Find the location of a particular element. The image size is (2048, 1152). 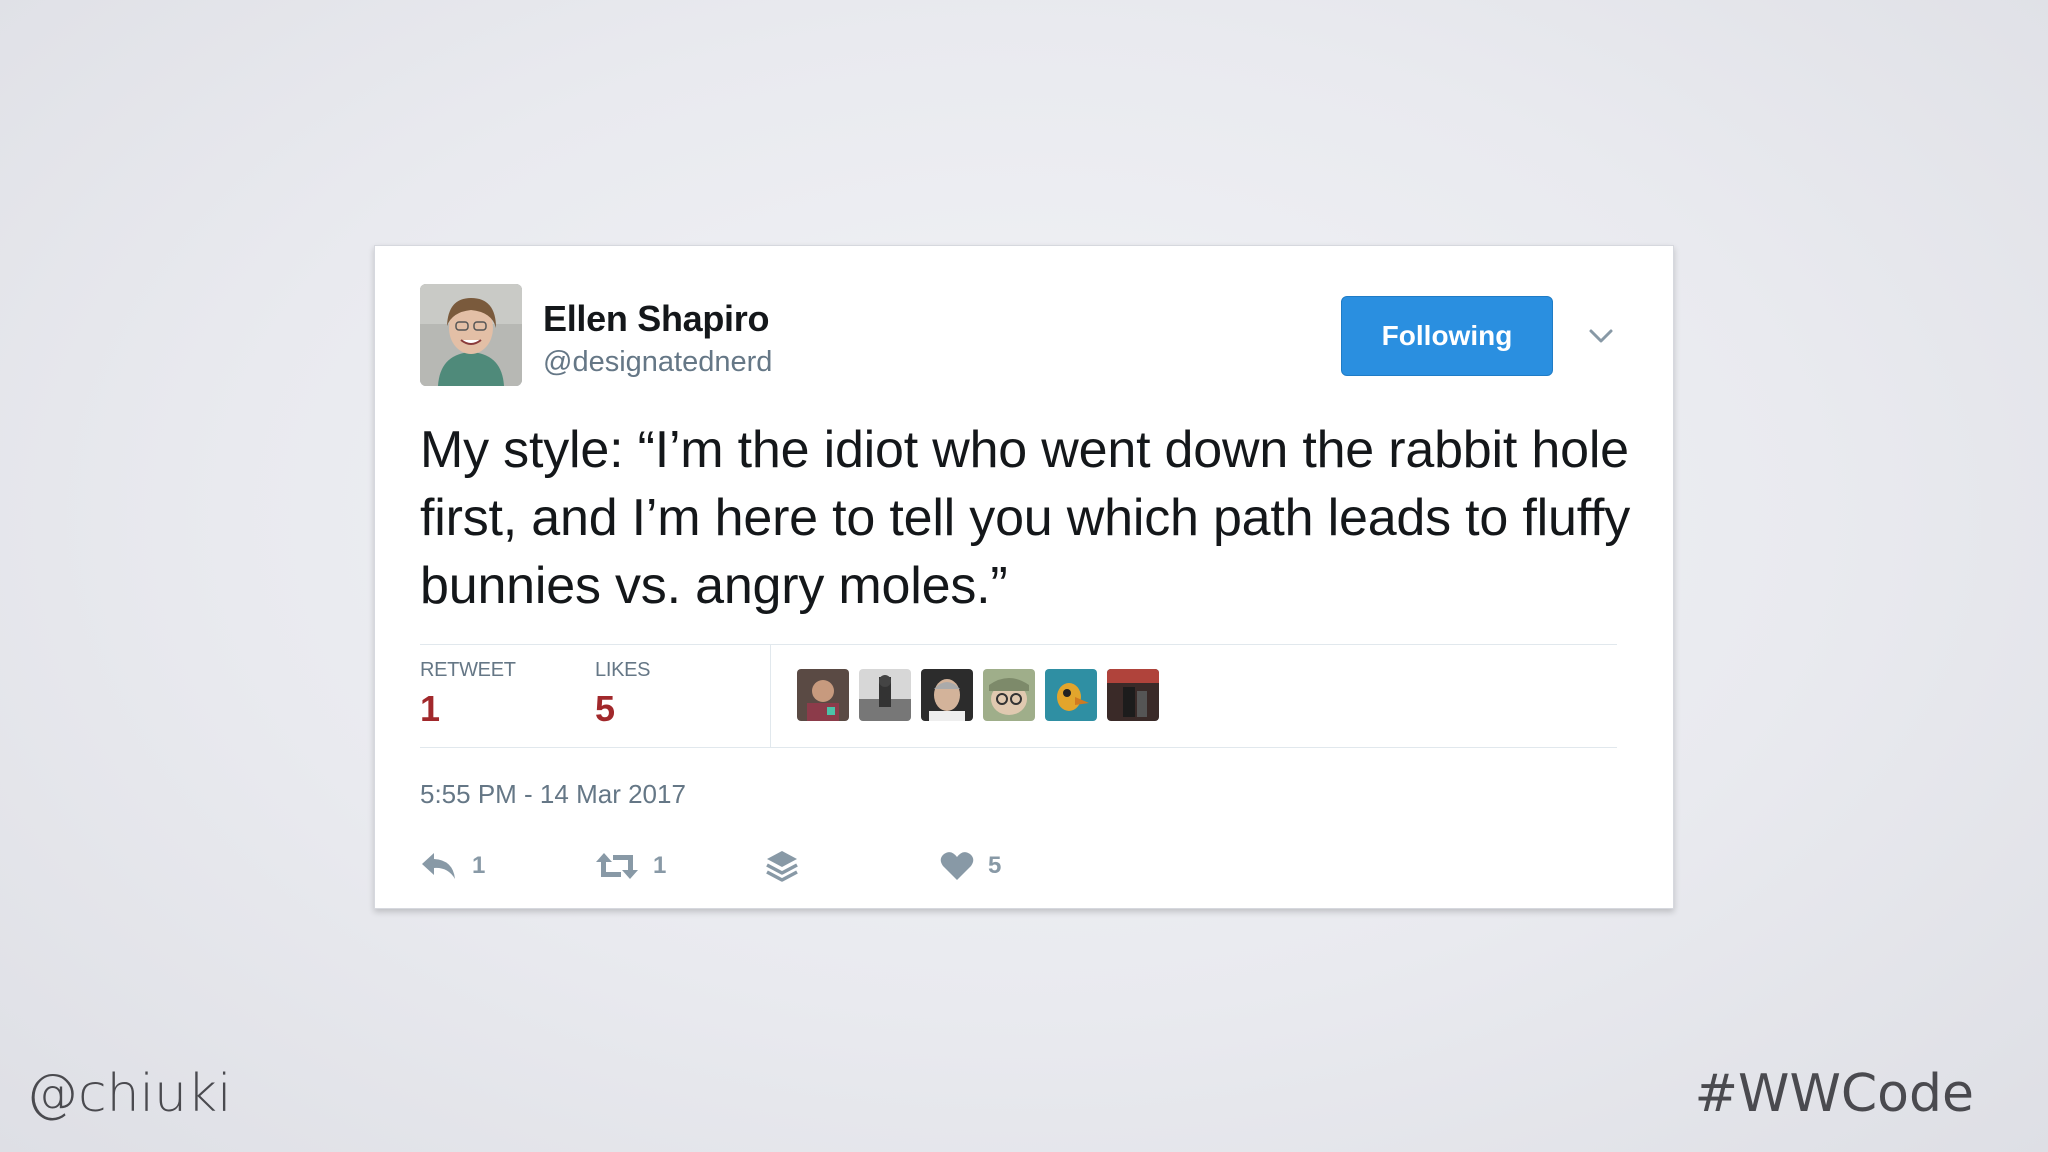

retweet-stat: RETWEET 1 is located at coordinates (468, 694).